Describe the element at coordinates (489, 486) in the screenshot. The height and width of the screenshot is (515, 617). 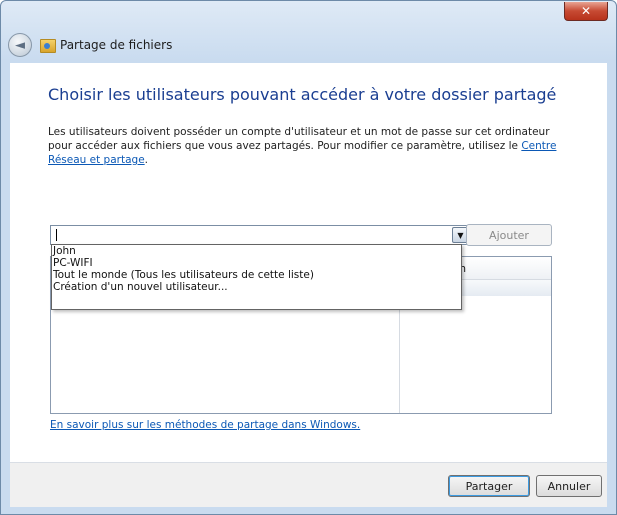
I see `share-button: Partager` at that location.